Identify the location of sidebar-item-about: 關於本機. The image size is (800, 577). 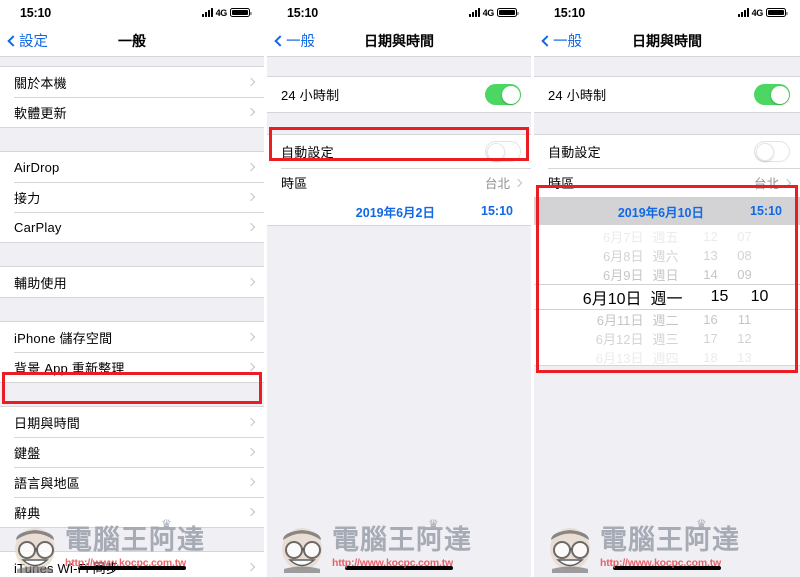
(132, 82).